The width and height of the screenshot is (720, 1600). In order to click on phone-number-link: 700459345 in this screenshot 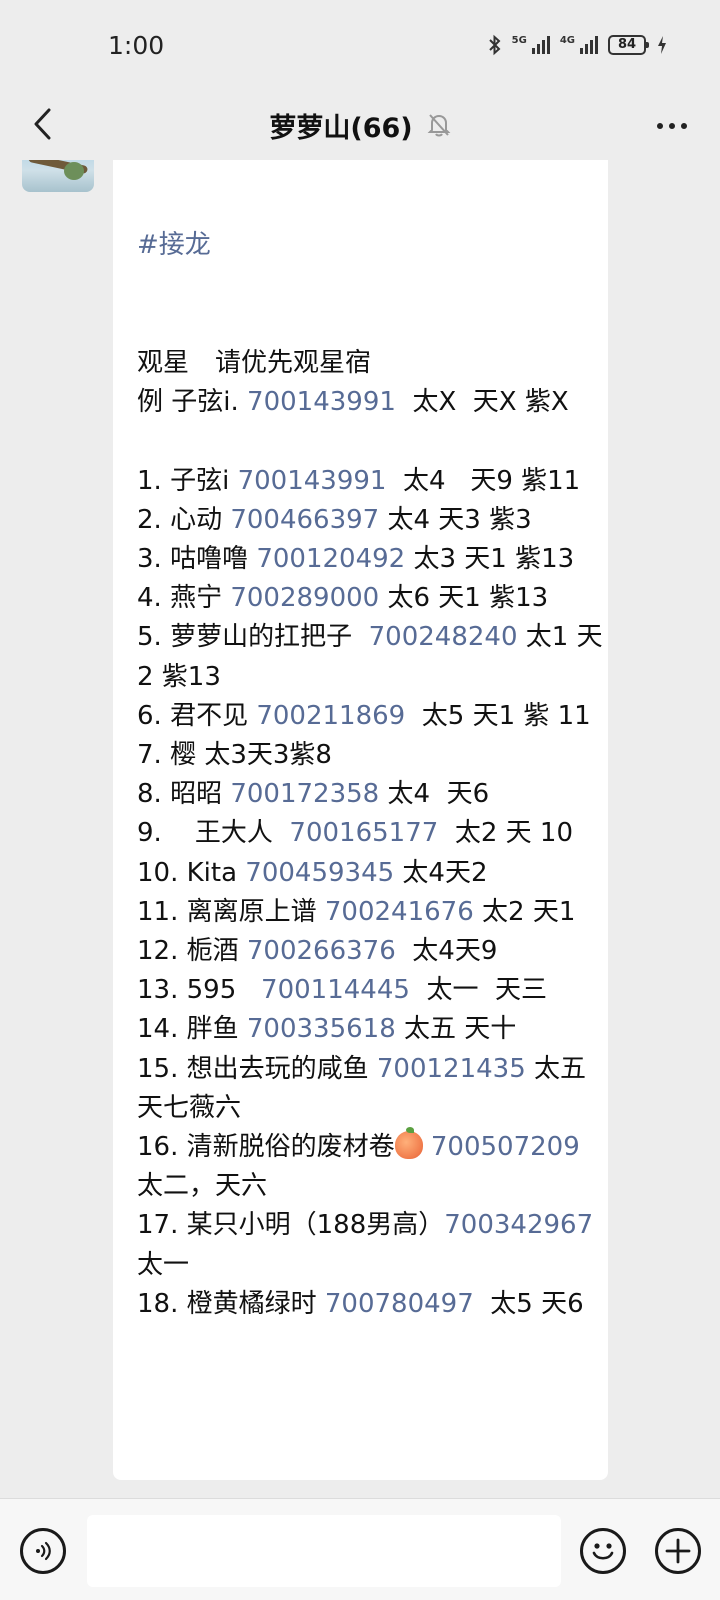, I will do `click(319, 873)`.